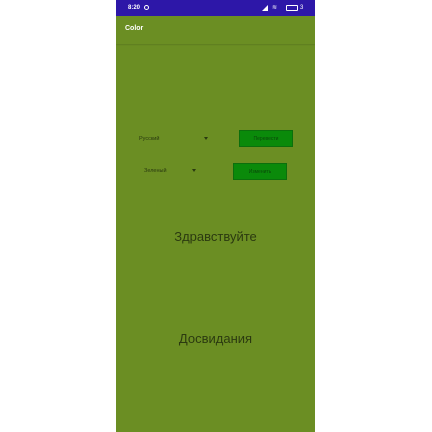  I want to click on goodbye-text: Досвидания, so click(215, 338).